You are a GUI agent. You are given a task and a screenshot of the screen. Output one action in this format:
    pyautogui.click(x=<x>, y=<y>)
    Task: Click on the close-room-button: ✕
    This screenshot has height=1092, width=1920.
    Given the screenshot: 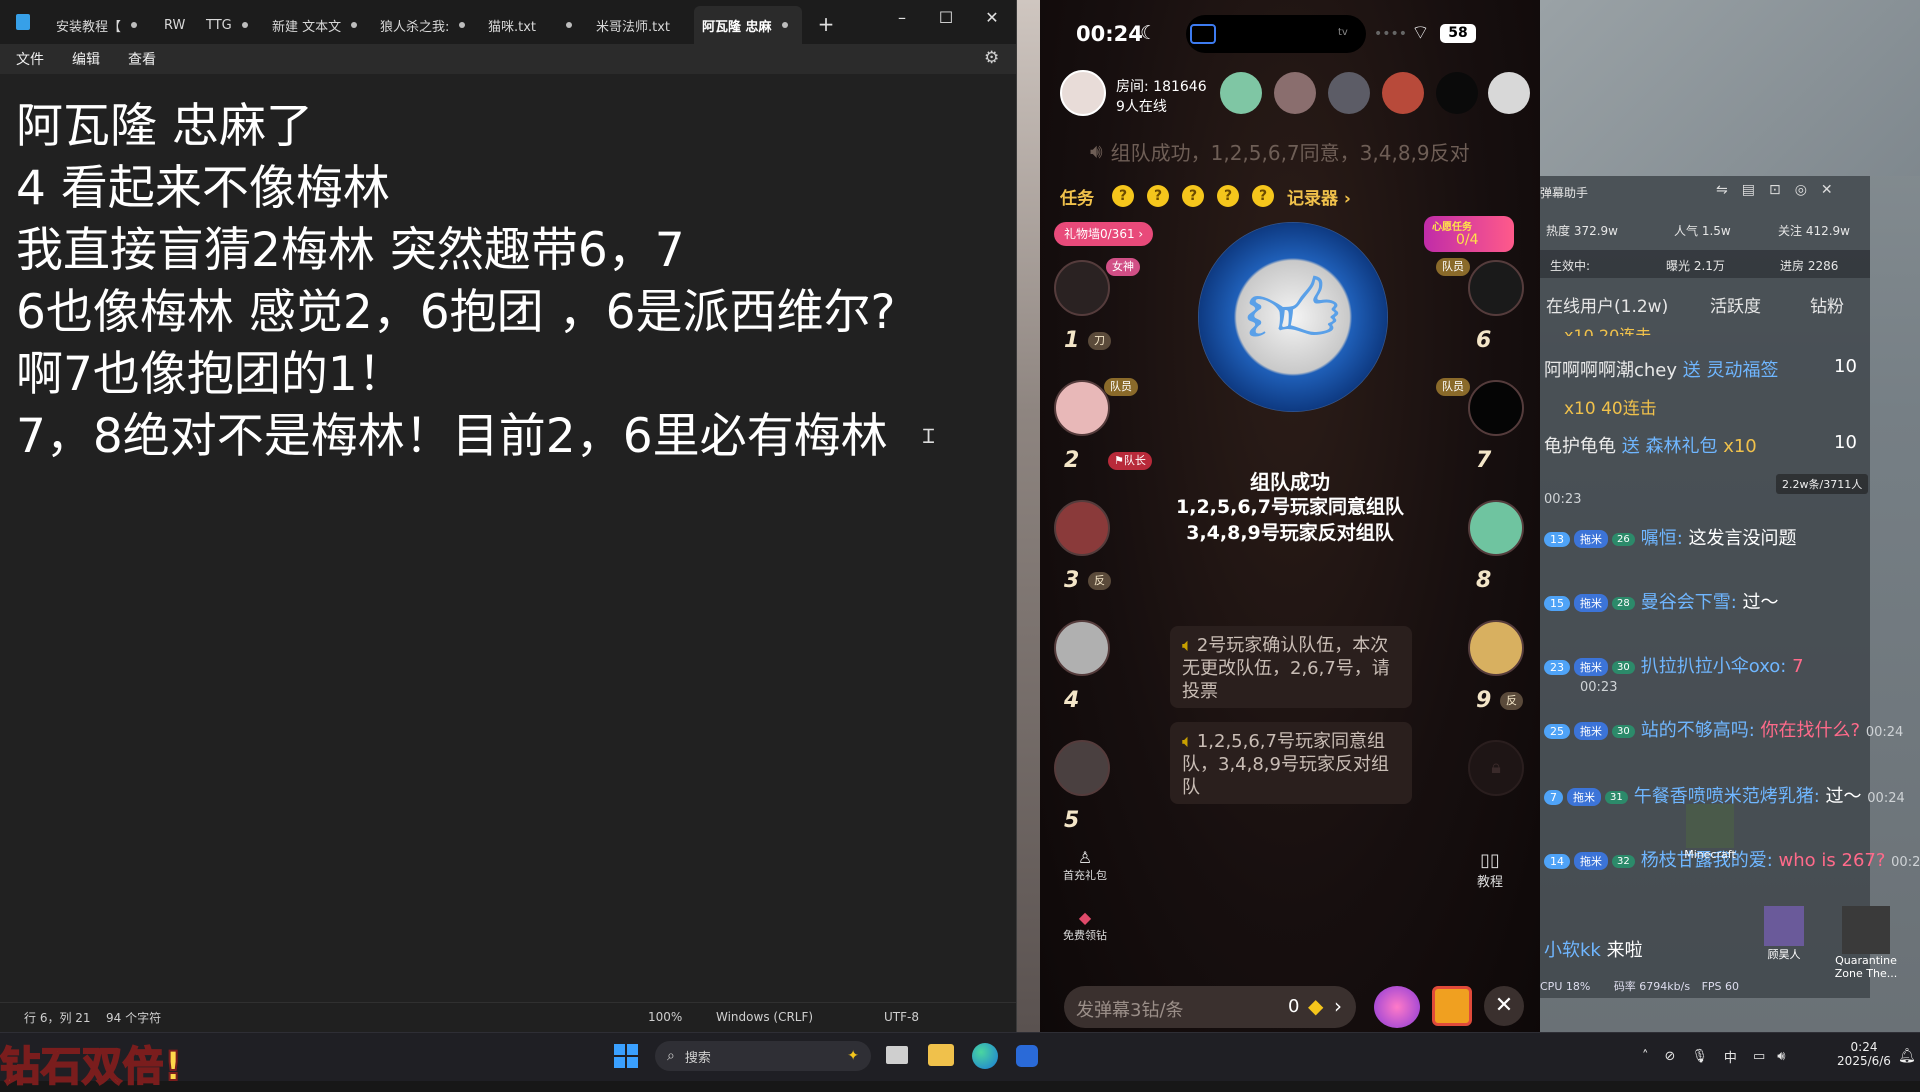 What is the action you would take?
    pyautogui.click(x=1504, y=1006)
    